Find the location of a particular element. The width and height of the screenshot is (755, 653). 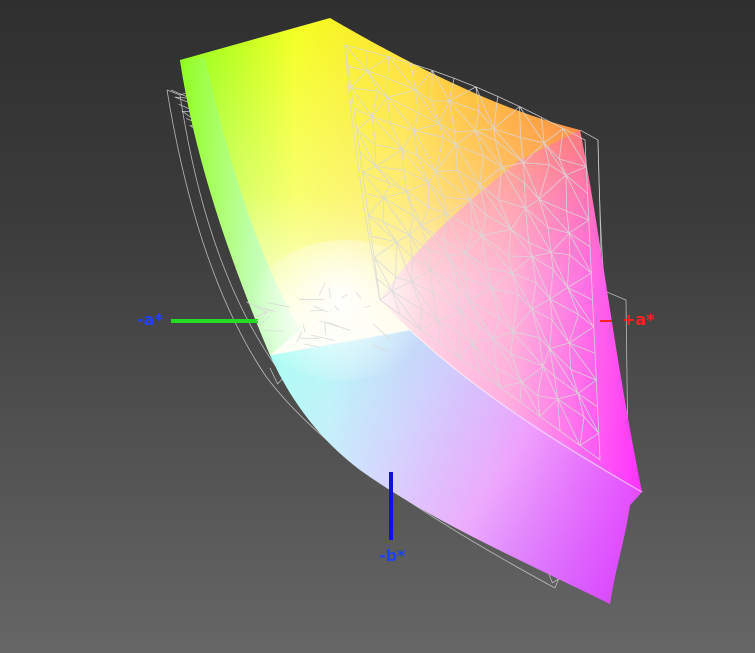

neg-a-axis-label: -a* is located at coordinates (150, 319).